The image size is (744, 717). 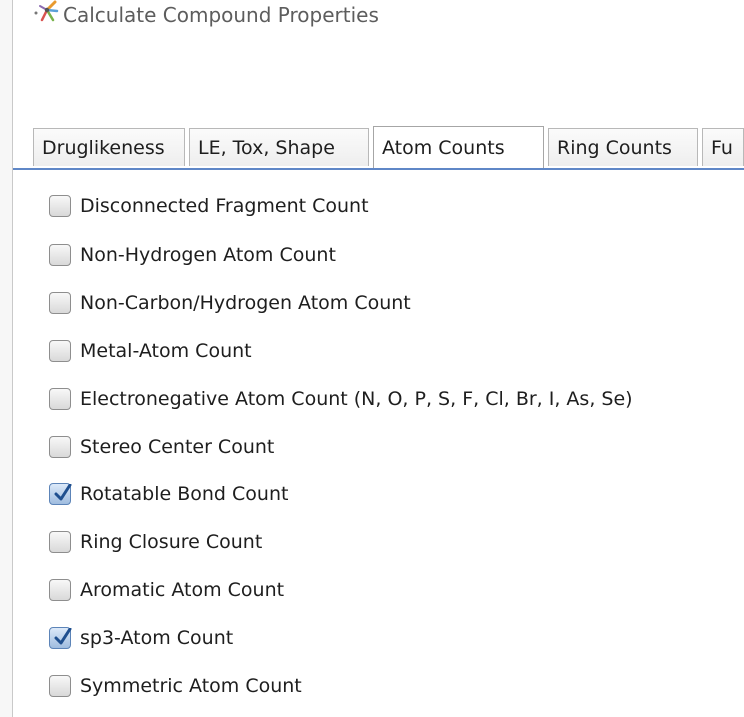 I want to click on option-aromatic-atom-count: Aromatic Atom Count, so click(x=166, y=590).